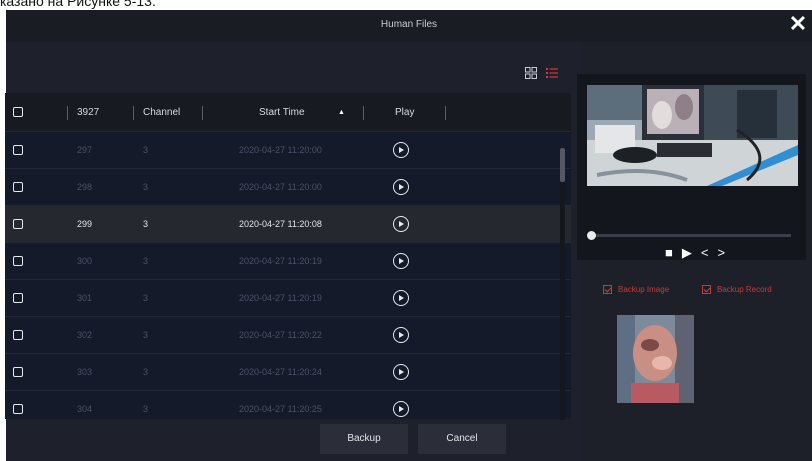 This screenshot has width=812, height=461. I want to click on row-start-time: 2020-04-27 11:20:25, so click(280, 409).